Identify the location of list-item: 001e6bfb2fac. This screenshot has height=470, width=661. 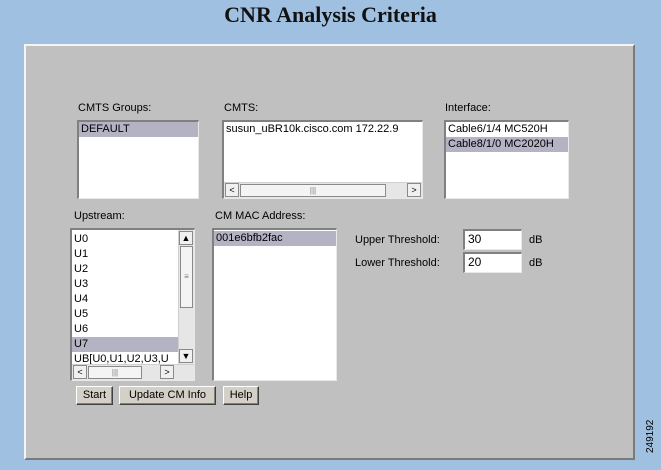
(275, 238).